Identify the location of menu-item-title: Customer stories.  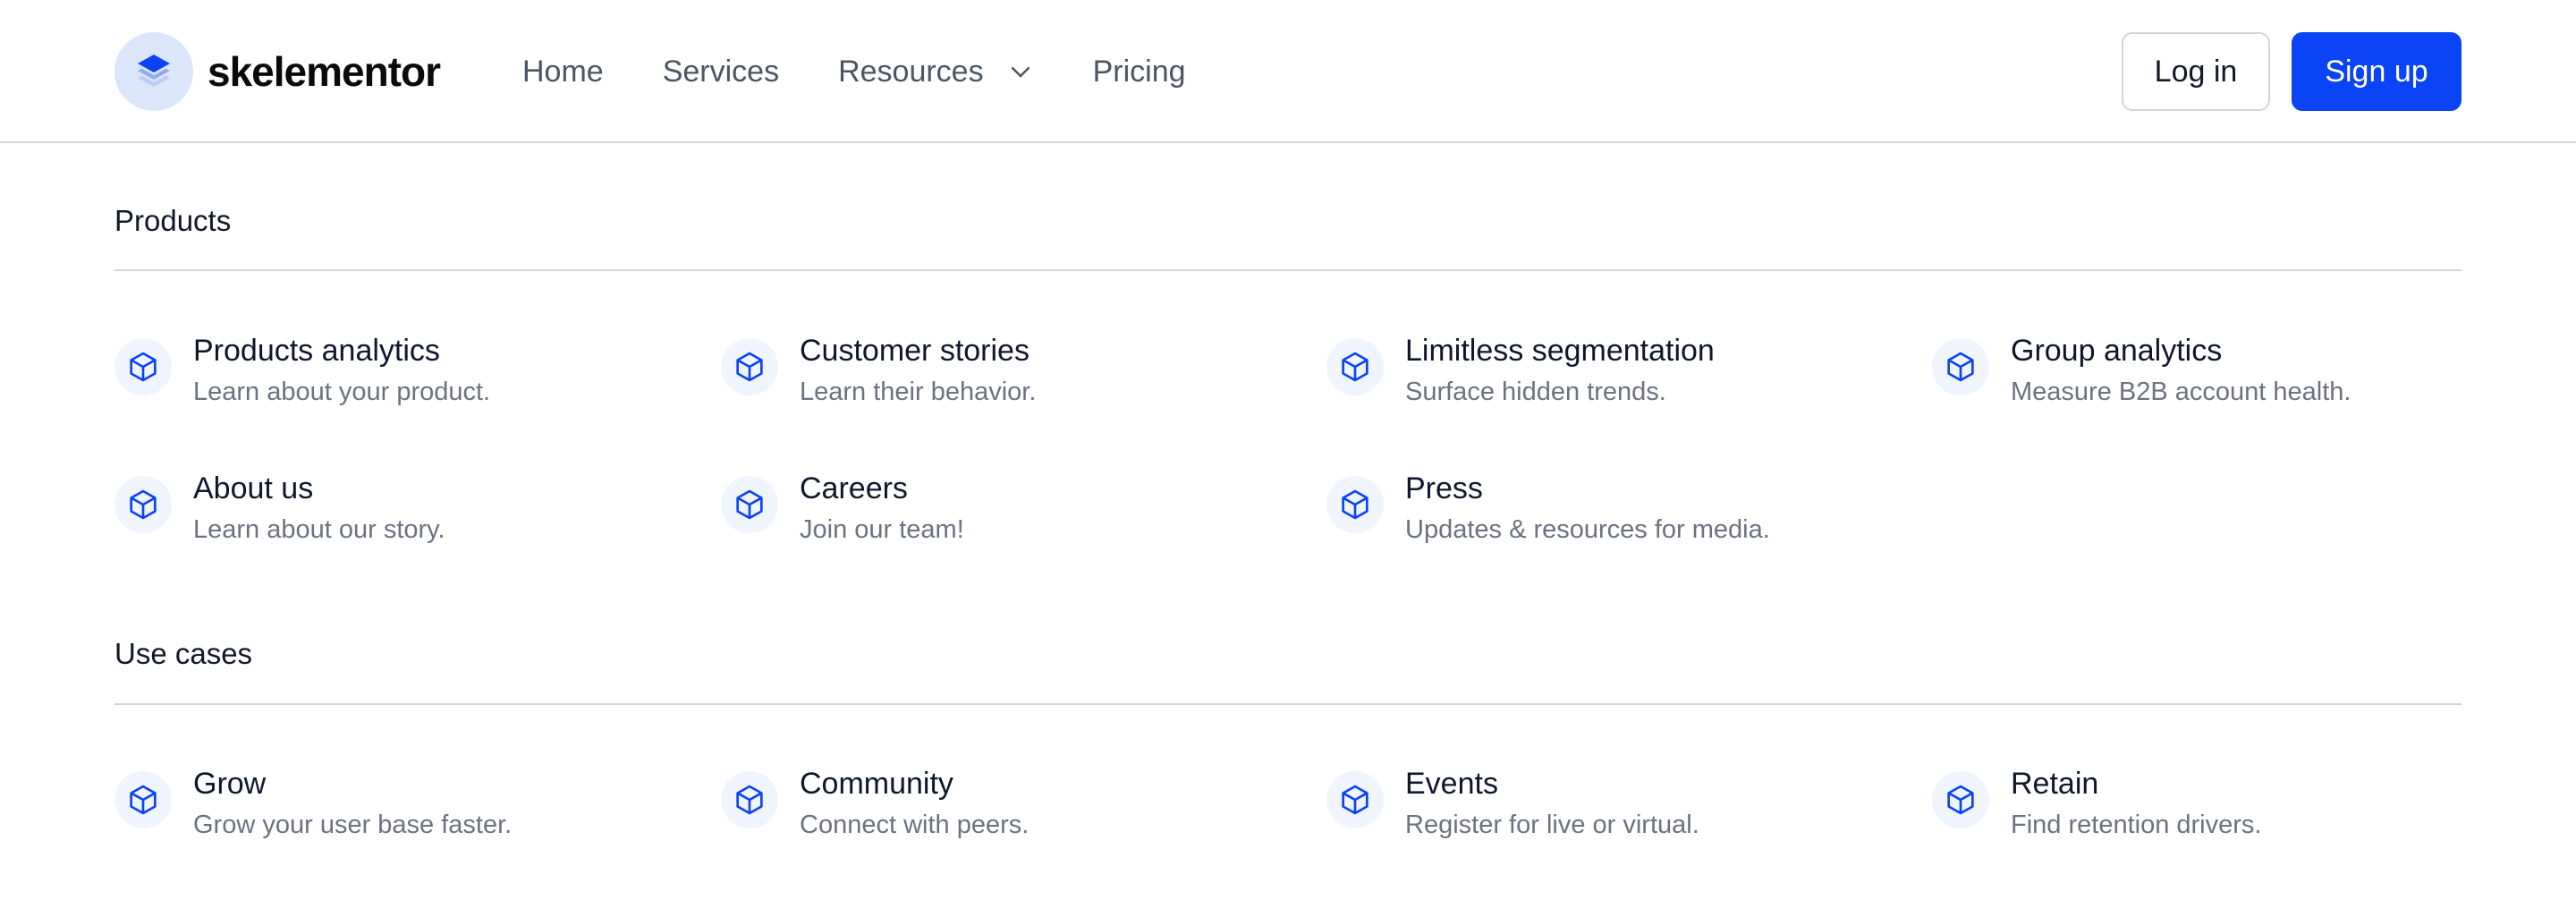
(915, 351).